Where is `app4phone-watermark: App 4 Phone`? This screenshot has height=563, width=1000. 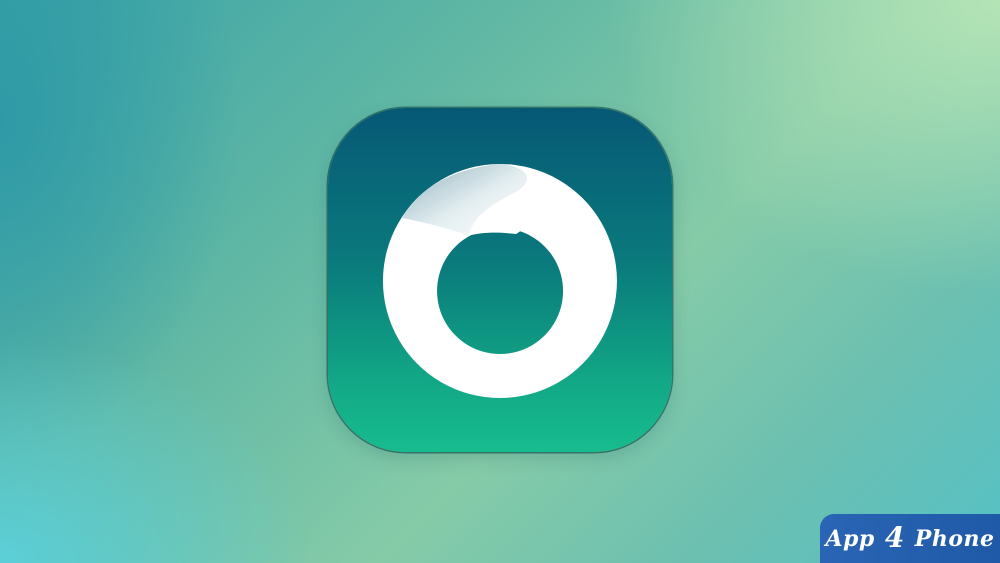 app4phone-watermark: App 4 Phone is located at coordinates (910, 538).